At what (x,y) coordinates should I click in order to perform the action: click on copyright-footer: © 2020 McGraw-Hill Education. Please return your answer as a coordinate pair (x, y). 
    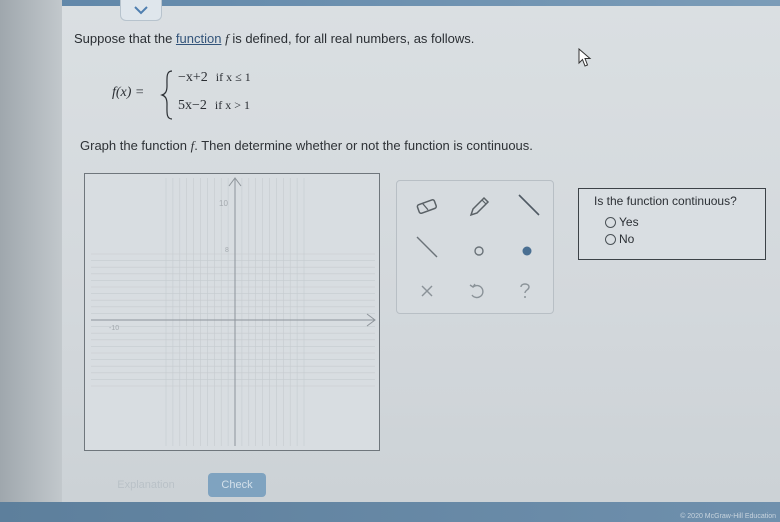
    Looking at the image, I should click on (728, 516).